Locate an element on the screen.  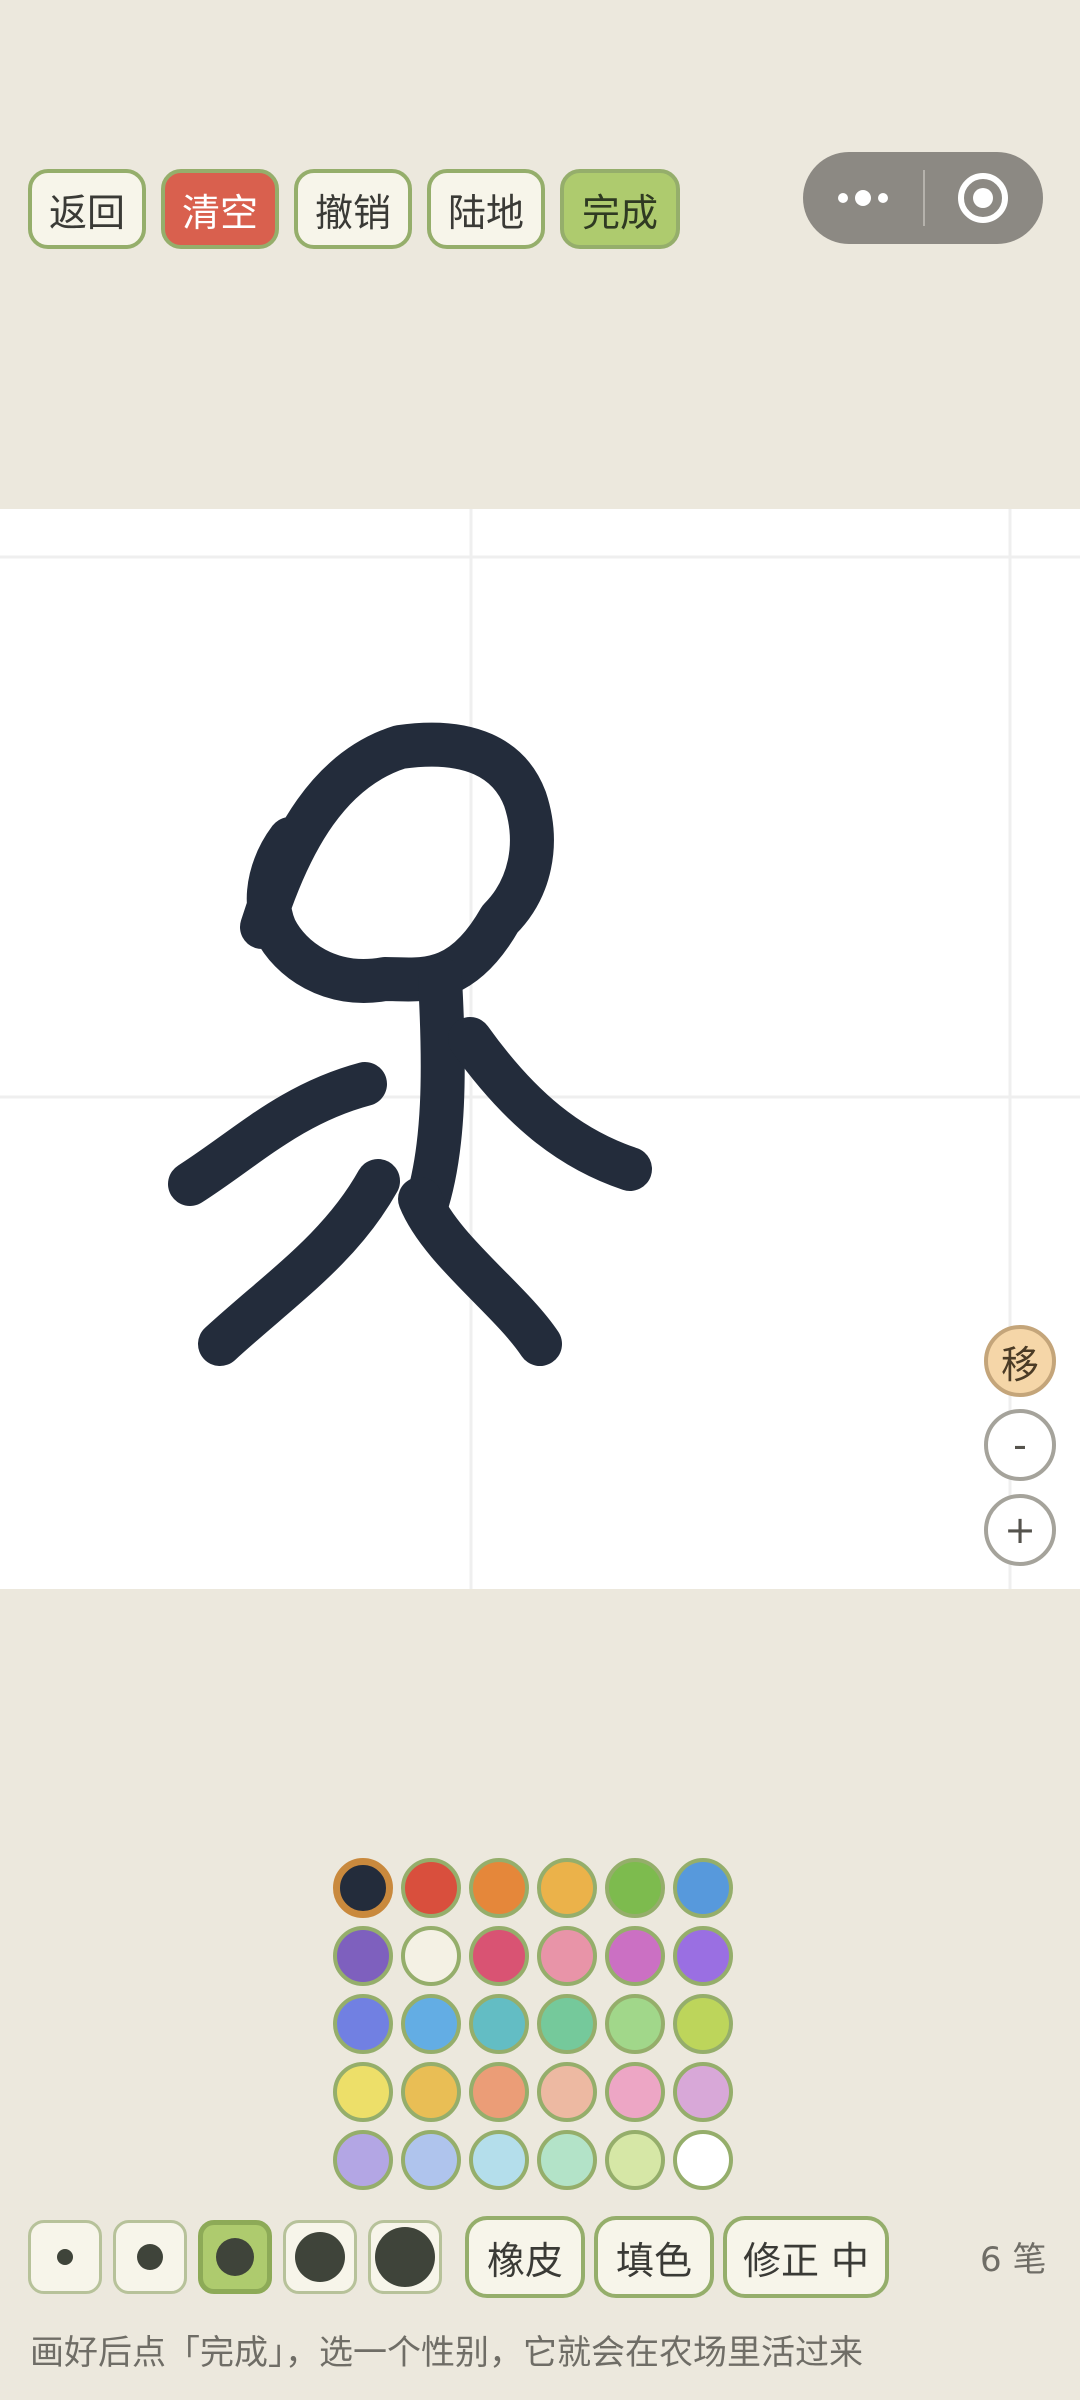
fill-button: 填色 is located at coordinates (654, 2257).